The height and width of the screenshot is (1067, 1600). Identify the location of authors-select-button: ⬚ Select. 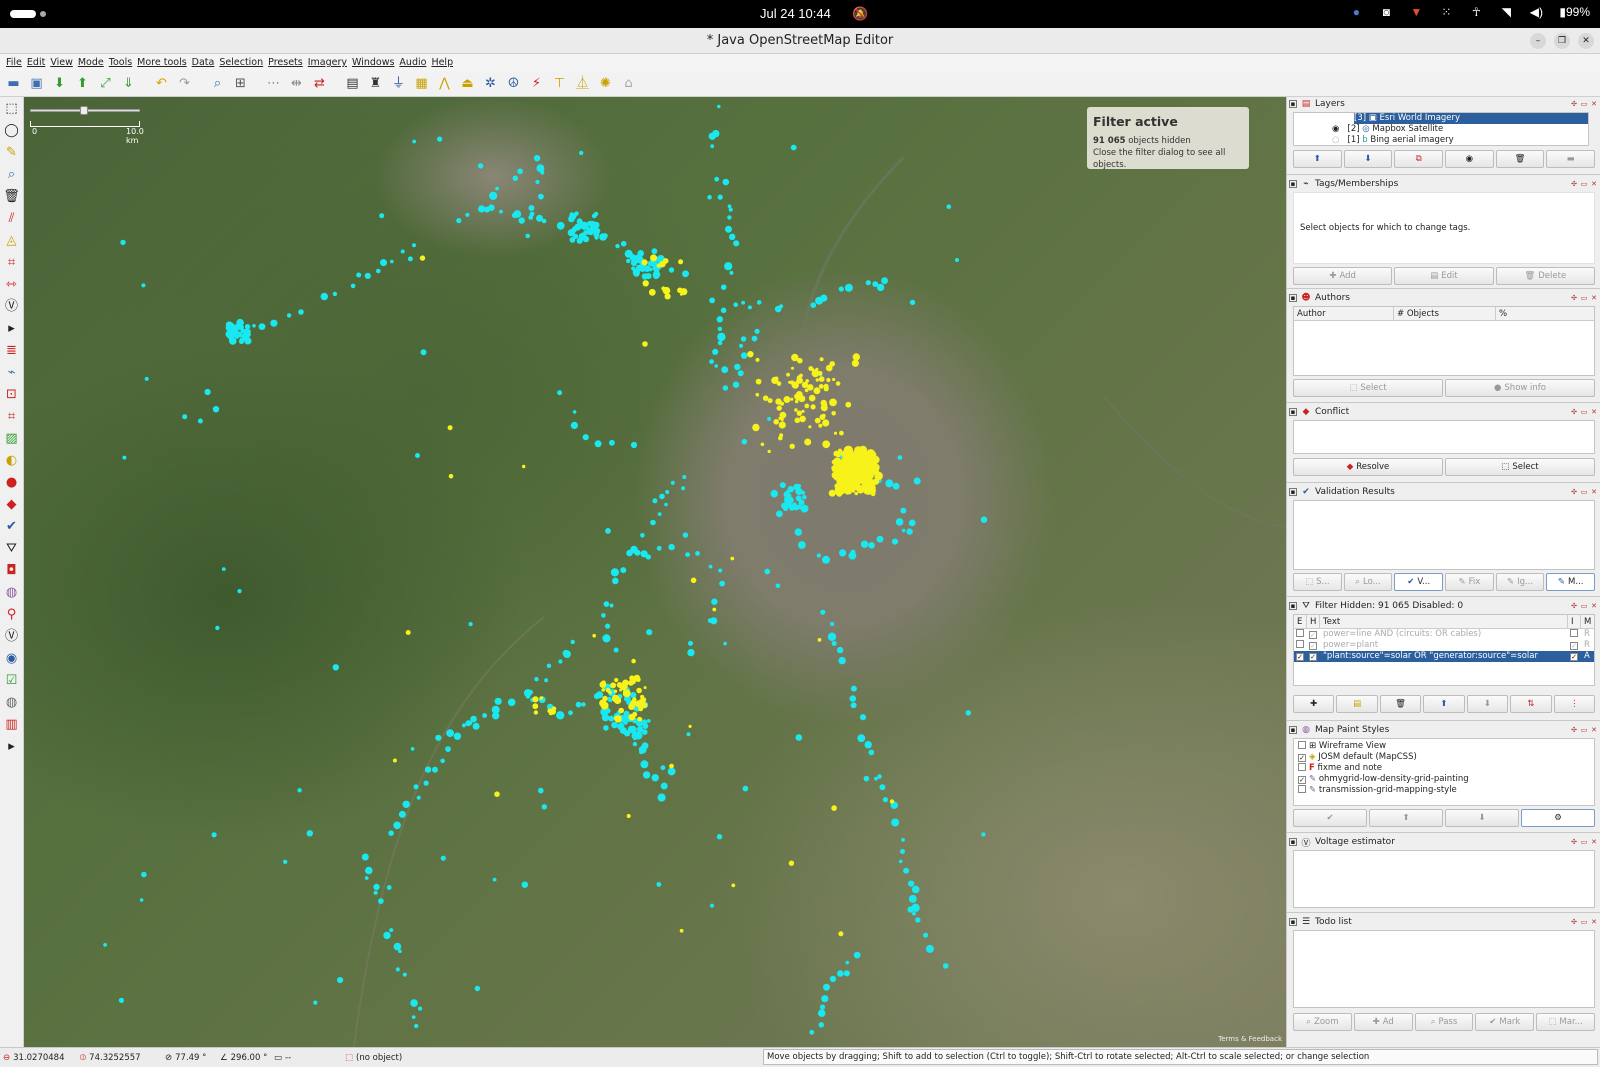
(1368, 388).